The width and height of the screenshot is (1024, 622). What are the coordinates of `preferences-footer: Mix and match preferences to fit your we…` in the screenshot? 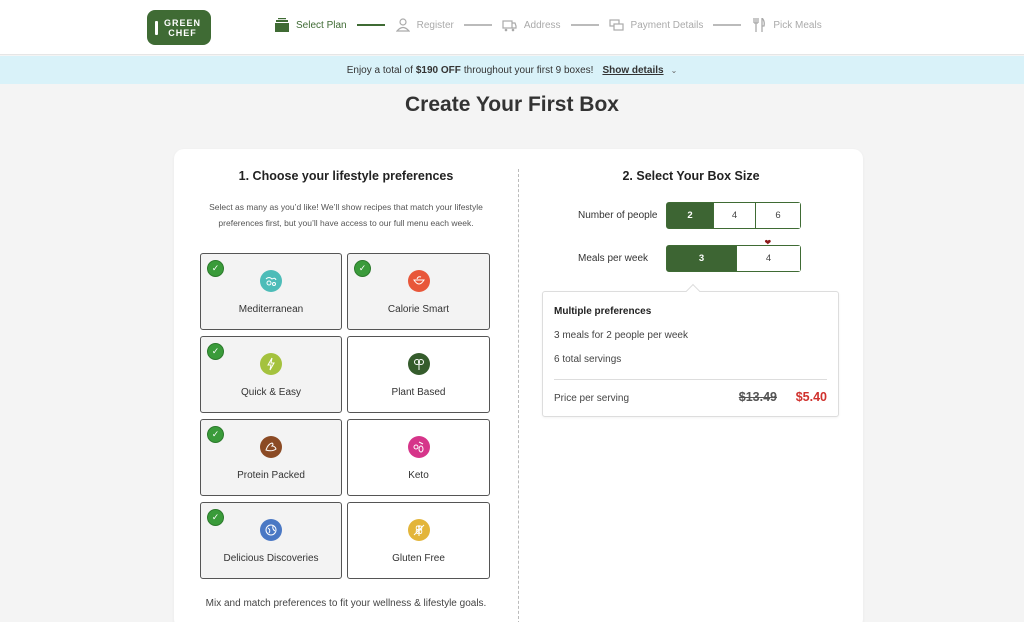 It's located at (346, 603).